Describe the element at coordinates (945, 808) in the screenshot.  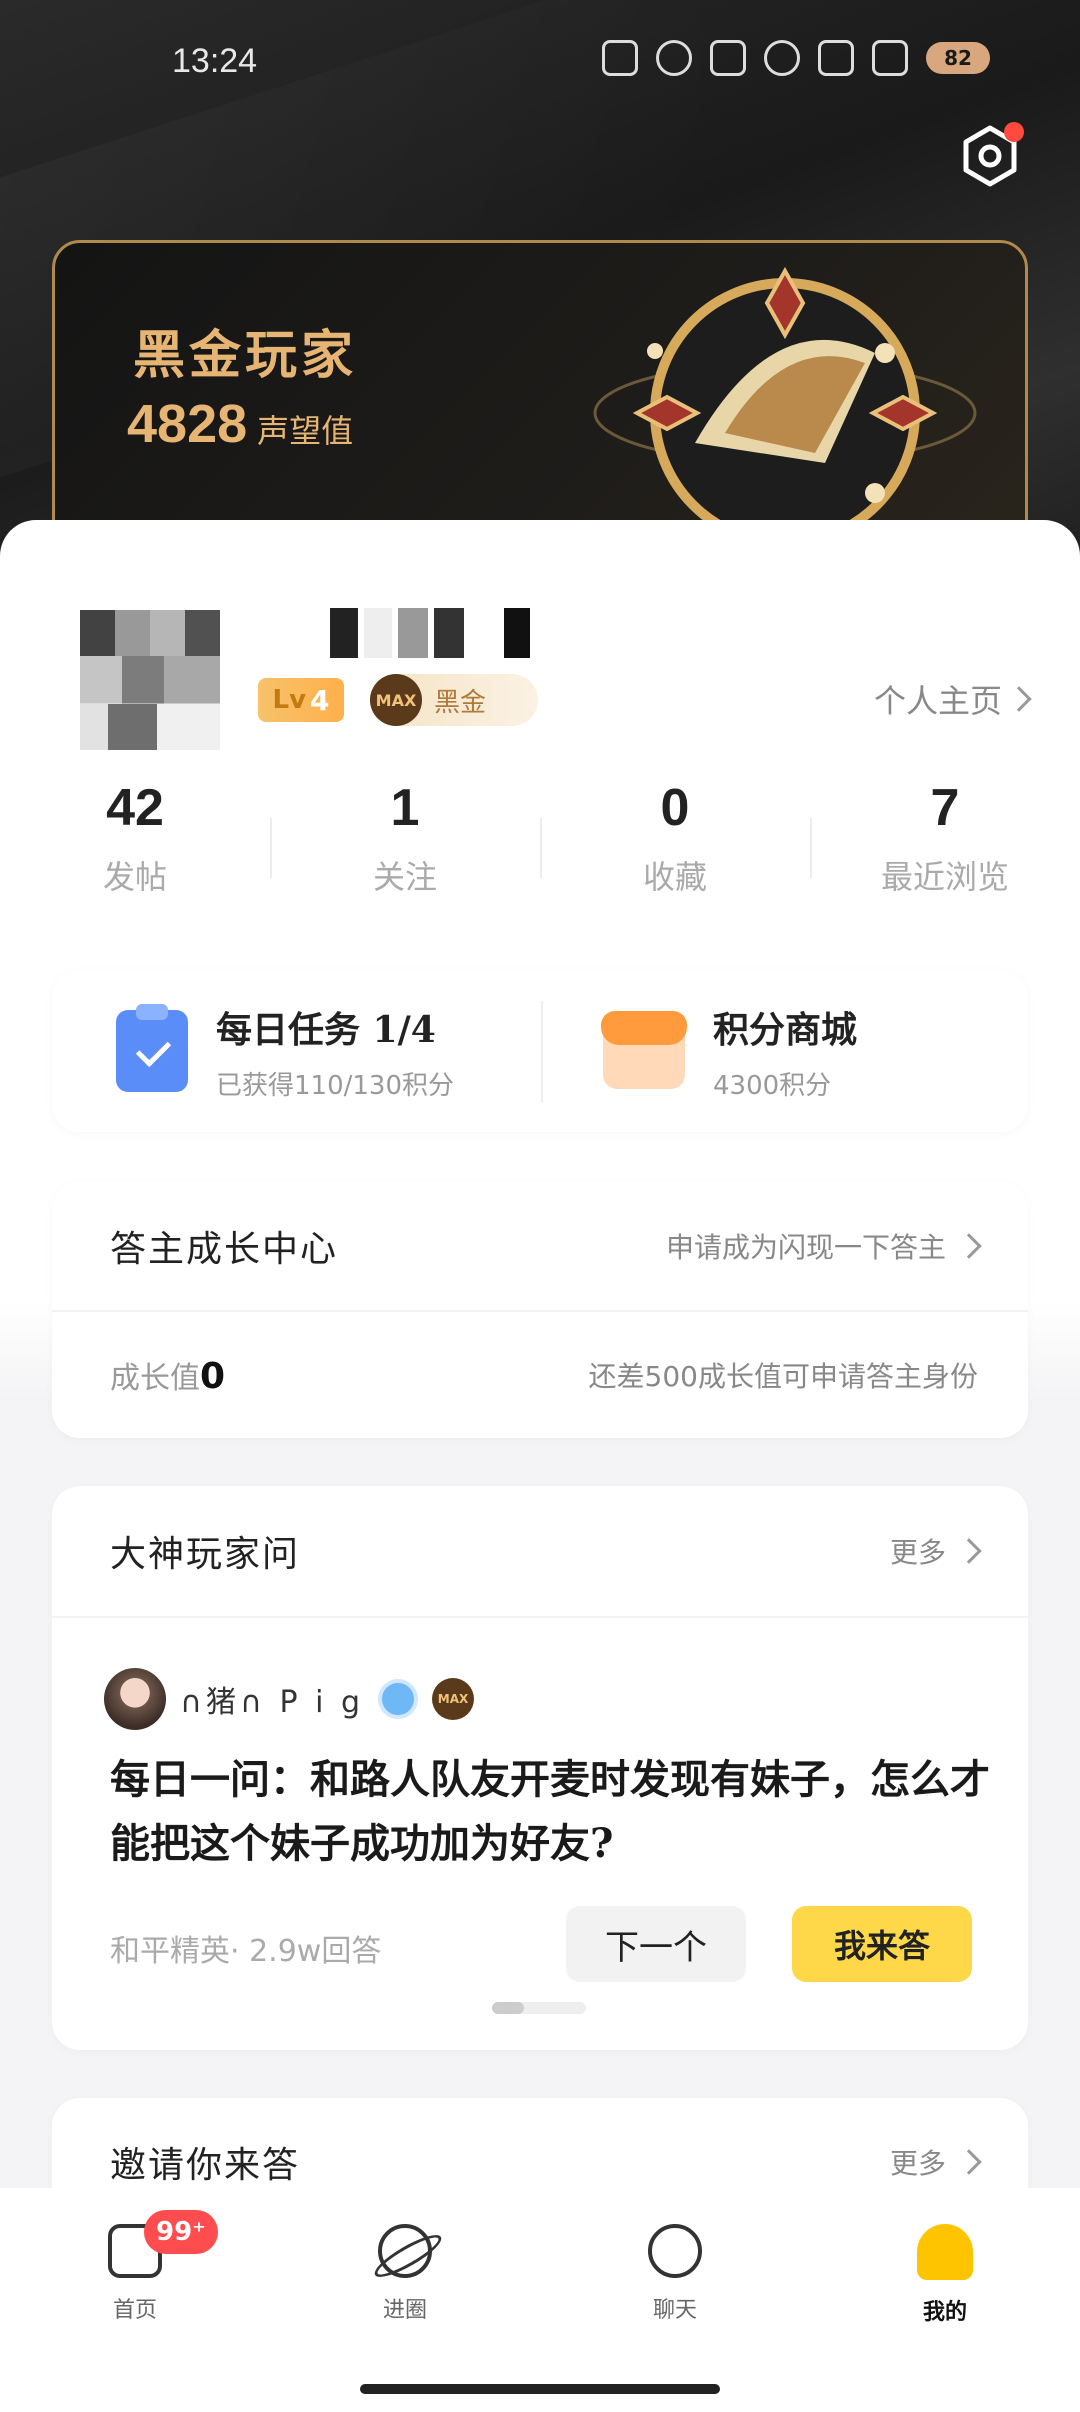
I see `stat-value: 7` at that location.